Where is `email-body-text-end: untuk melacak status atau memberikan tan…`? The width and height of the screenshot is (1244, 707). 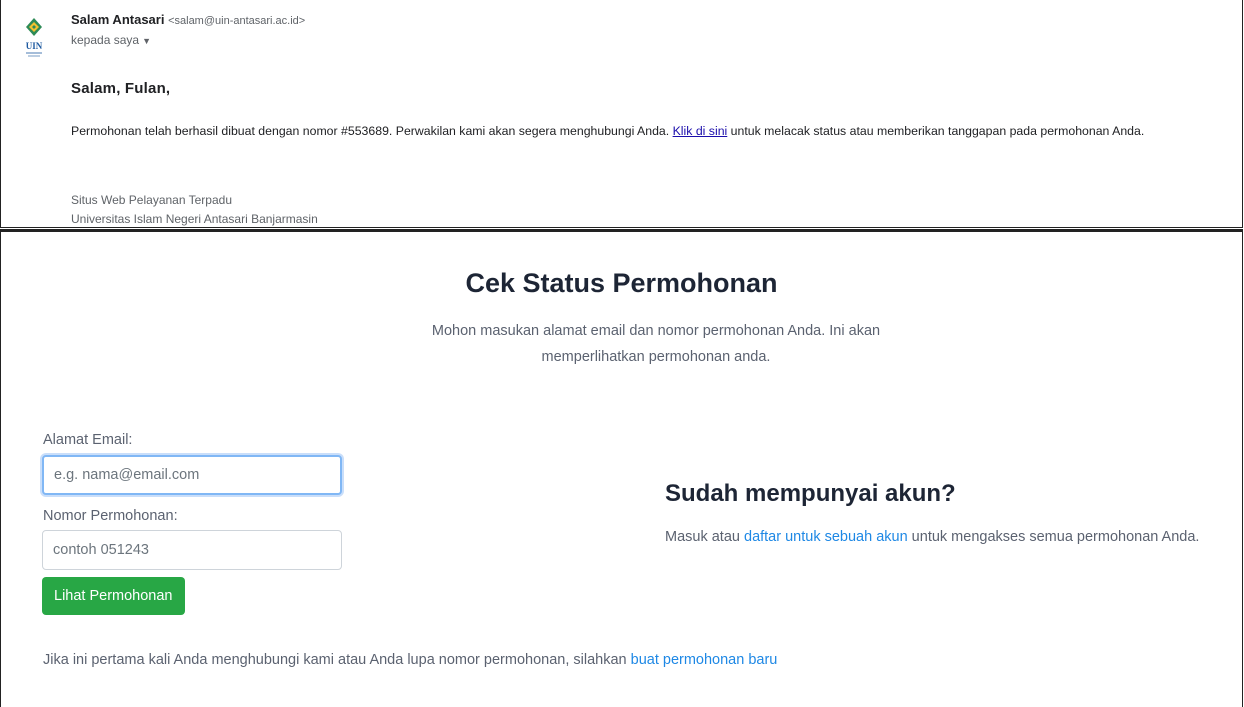
email-body-text-end: untuk melacak status atau memberikan tan… is located at coordinates (936, 131).